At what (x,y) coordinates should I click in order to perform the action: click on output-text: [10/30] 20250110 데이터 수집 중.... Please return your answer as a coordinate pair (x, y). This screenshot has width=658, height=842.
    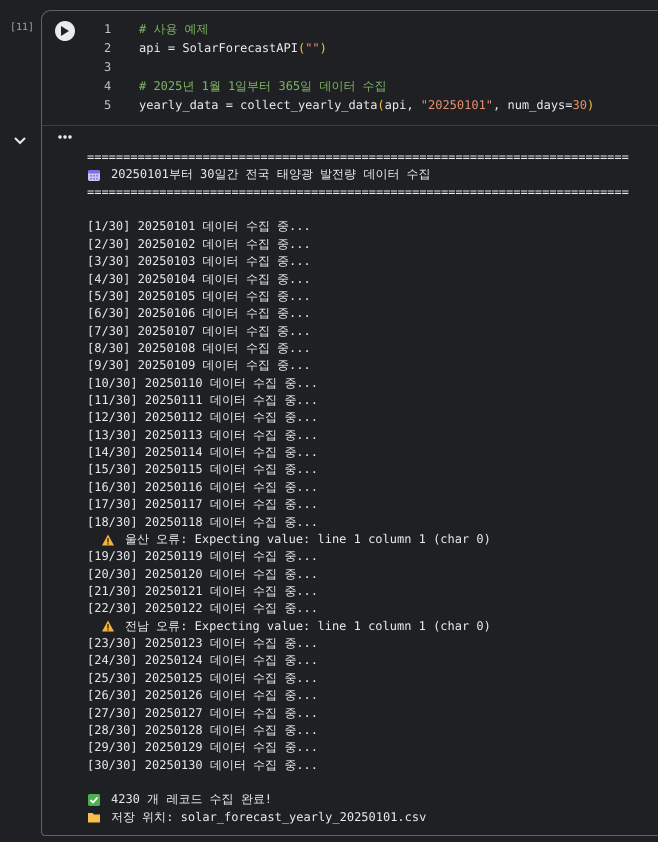
    Looking at the image, I should click on (202, 383).